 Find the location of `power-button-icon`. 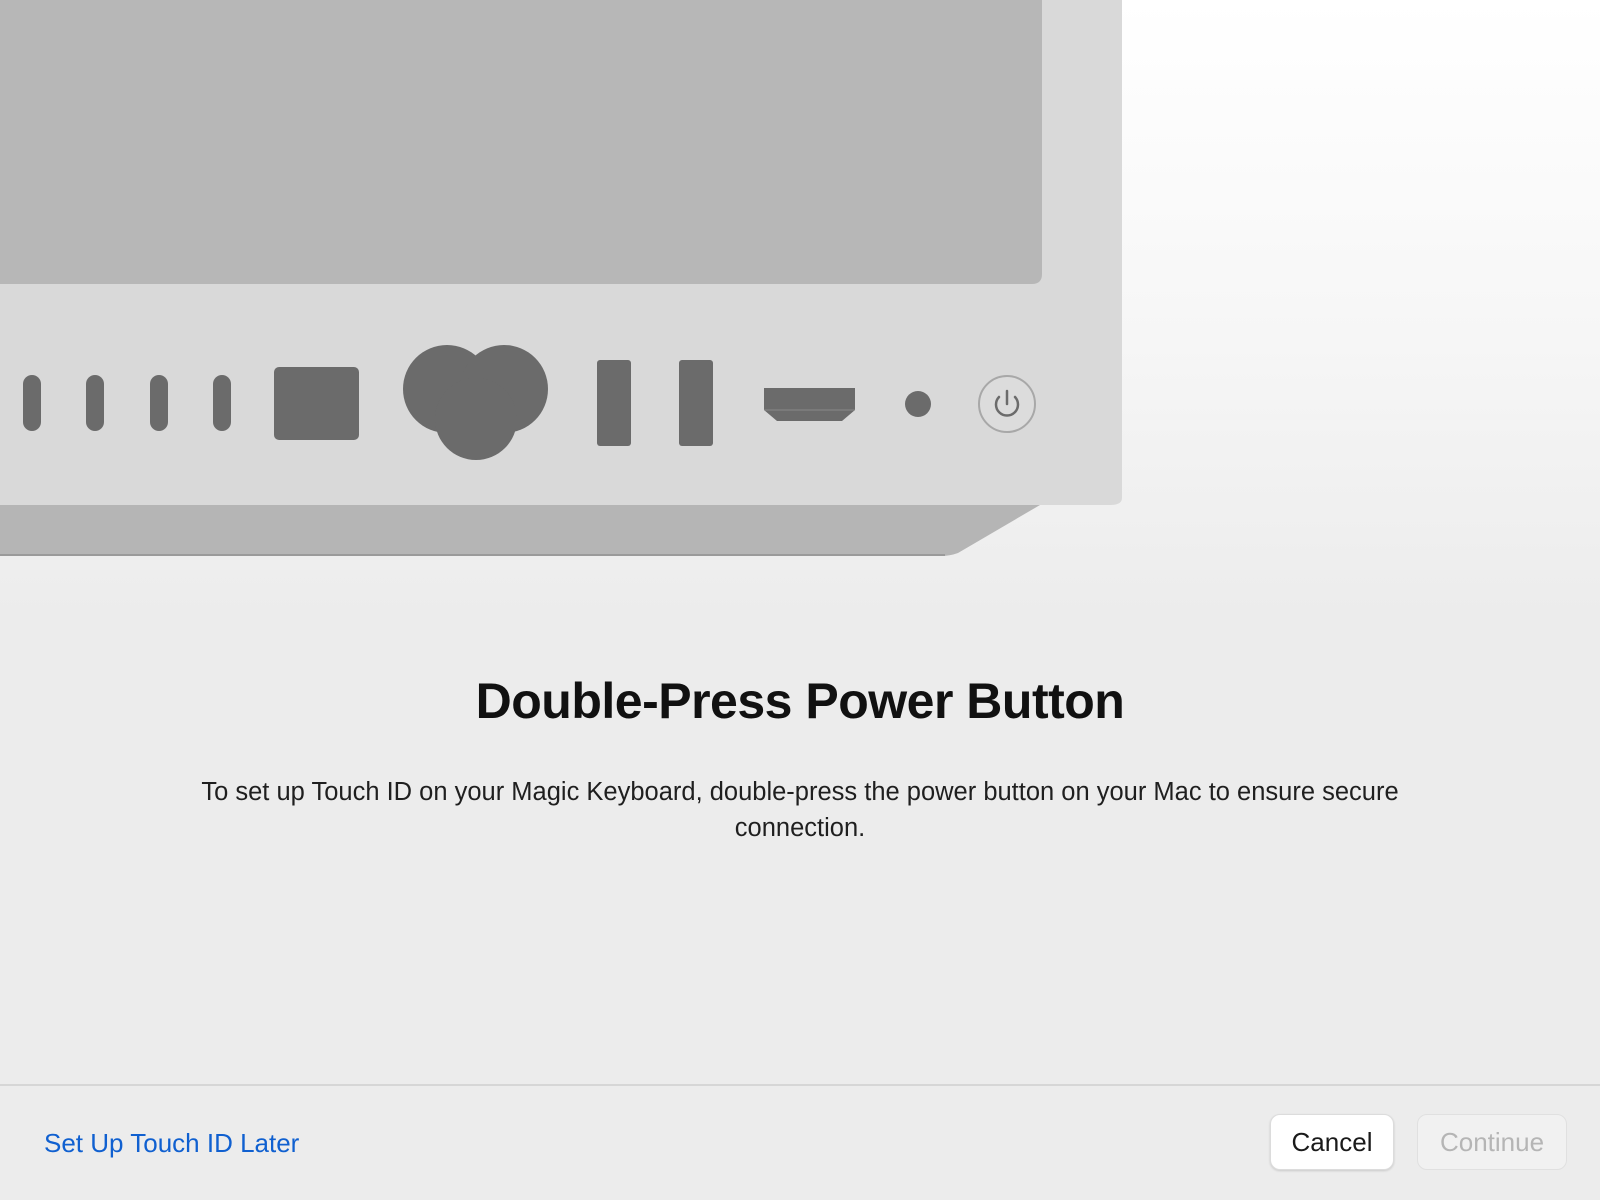

power-button-icon is located at coordinates (1007, 404).